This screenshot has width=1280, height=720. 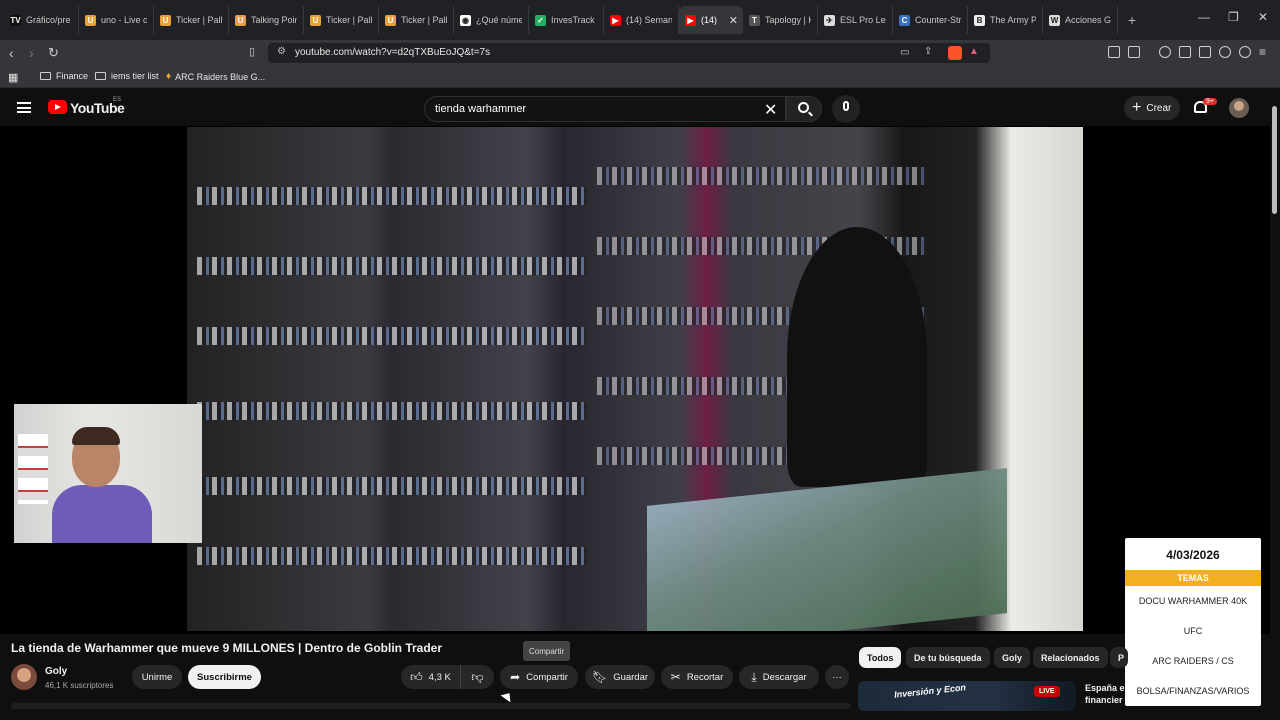 What do you see at coordinates (11, 53) in the screenshot?
I see `back-icon: ‹` at bounding box center [11, 53].